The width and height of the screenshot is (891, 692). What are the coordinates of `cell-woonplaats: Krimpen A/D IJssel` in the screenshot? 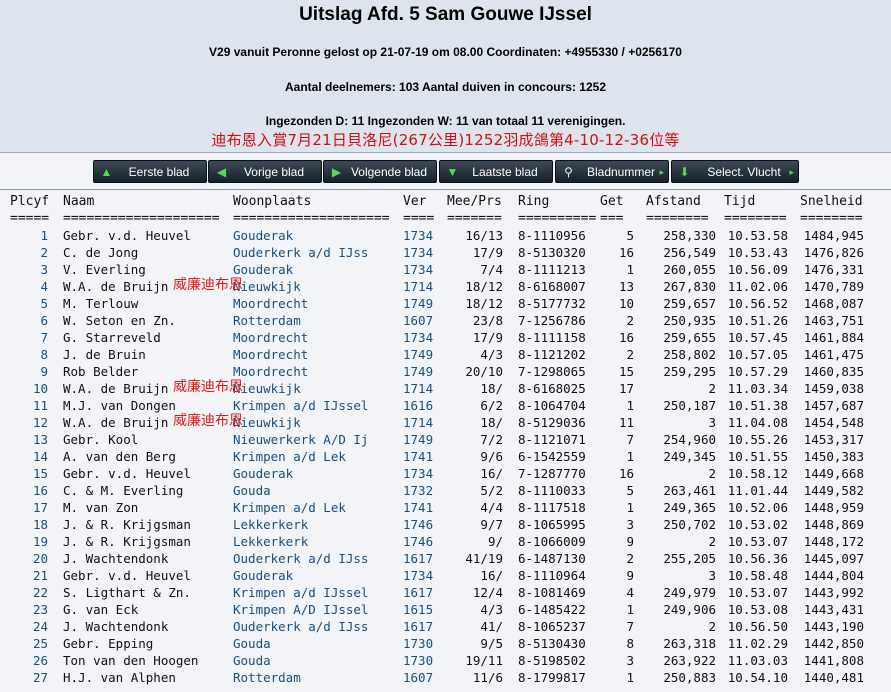 It's located at (300, 609).